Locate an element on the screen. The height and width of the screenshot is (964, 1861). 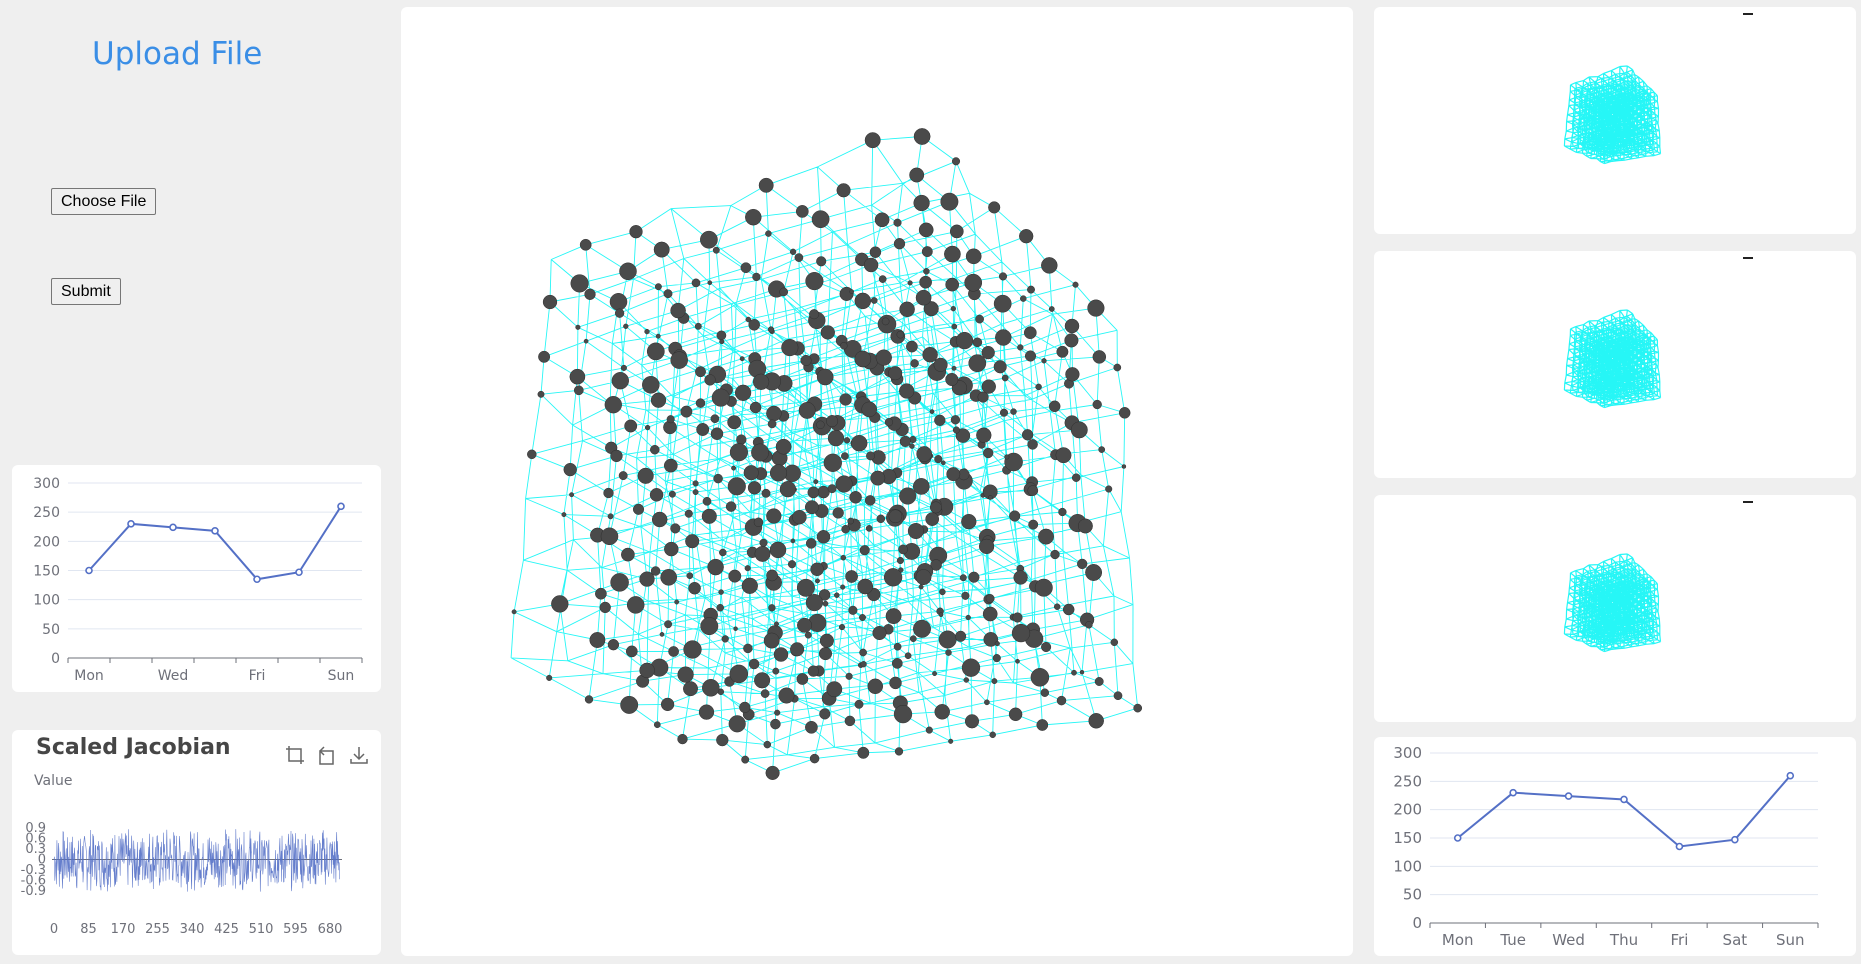
choose-file-button: Choose File is located at coordinates (104, 201).